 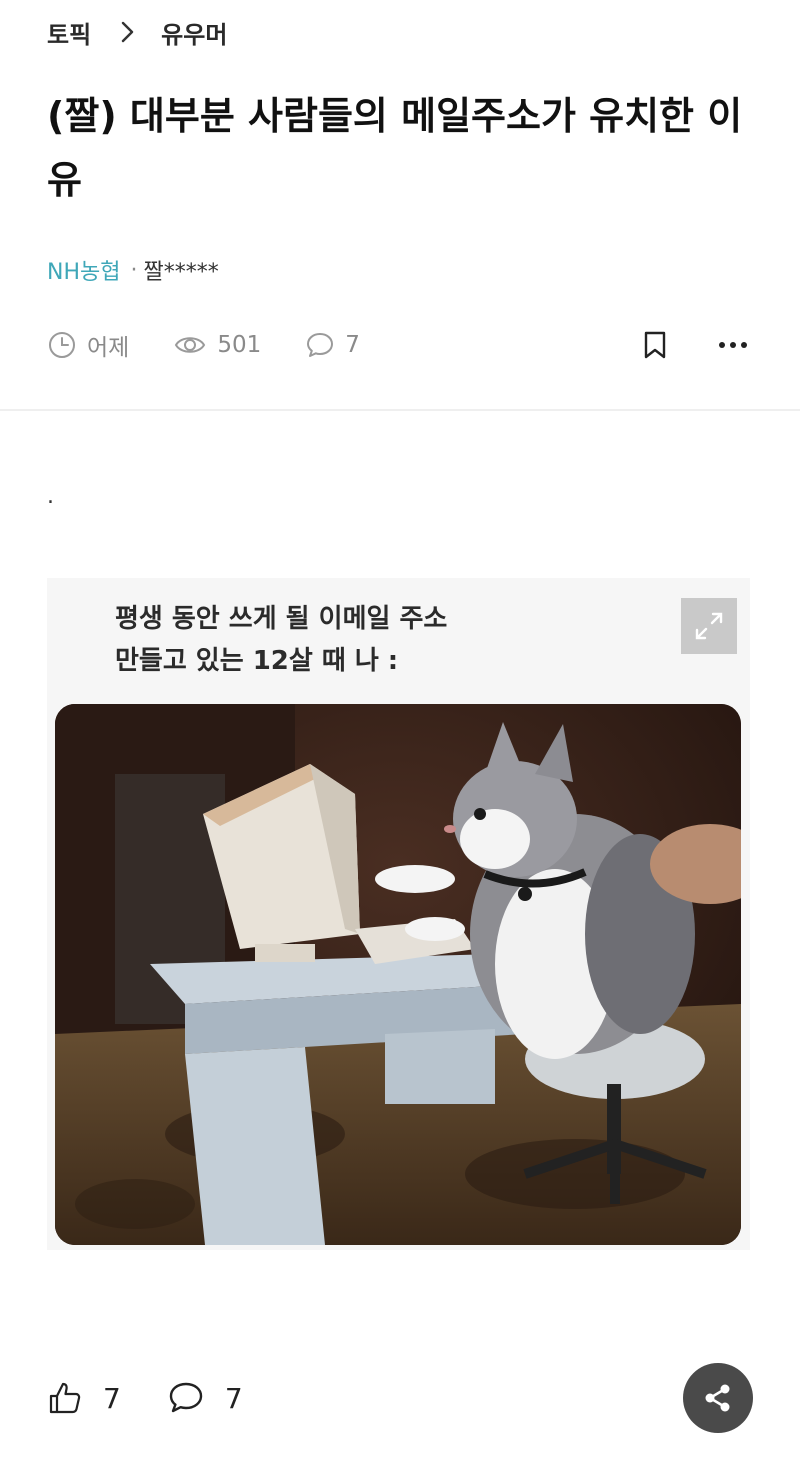 What do you see at coordinates (257, 661) in the screenshot?
I see `image-caption-line2: 만들고 있는 12살 때 나 :` at bounding box center [257, 661].